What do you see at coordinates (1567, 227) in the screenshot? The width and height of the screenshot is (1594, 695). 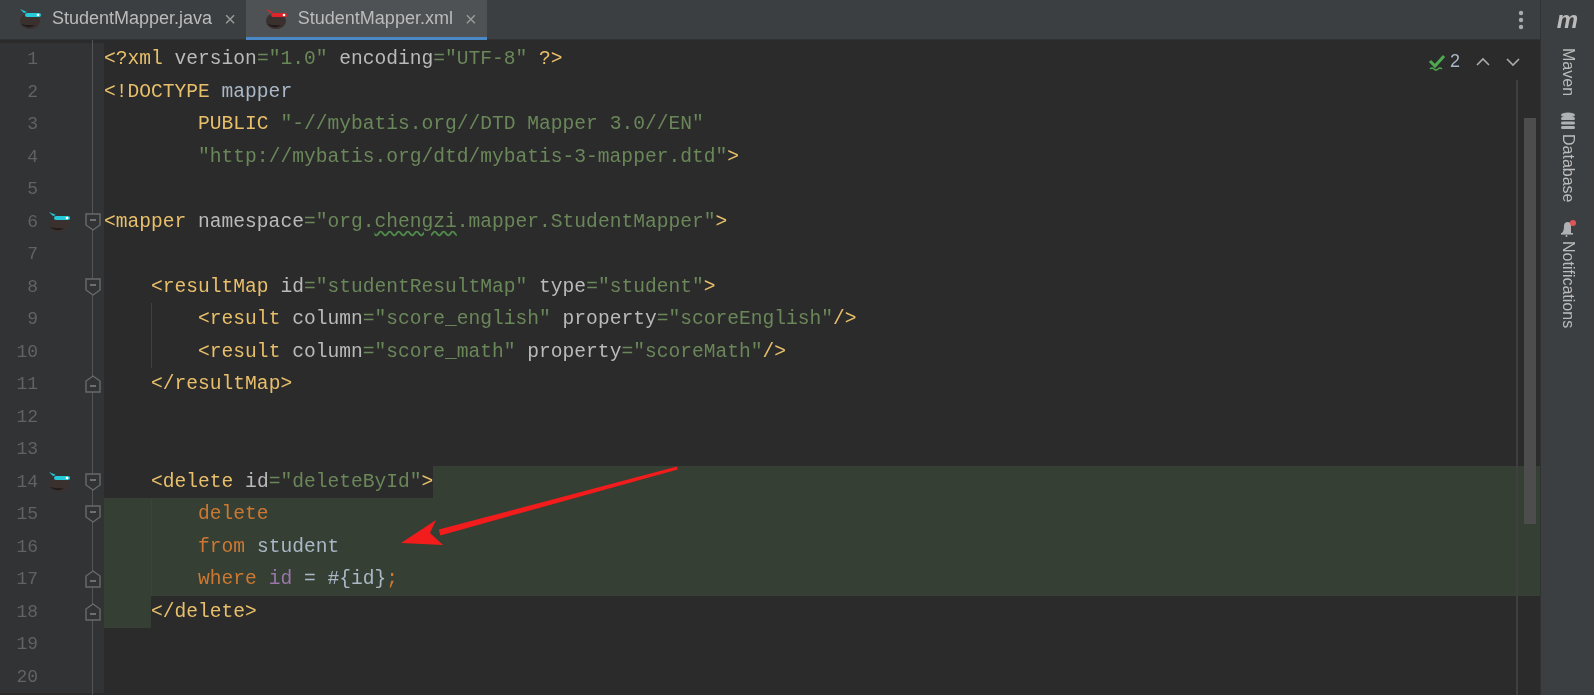 I see `bell-icon` at bounding box center [1567, 227].